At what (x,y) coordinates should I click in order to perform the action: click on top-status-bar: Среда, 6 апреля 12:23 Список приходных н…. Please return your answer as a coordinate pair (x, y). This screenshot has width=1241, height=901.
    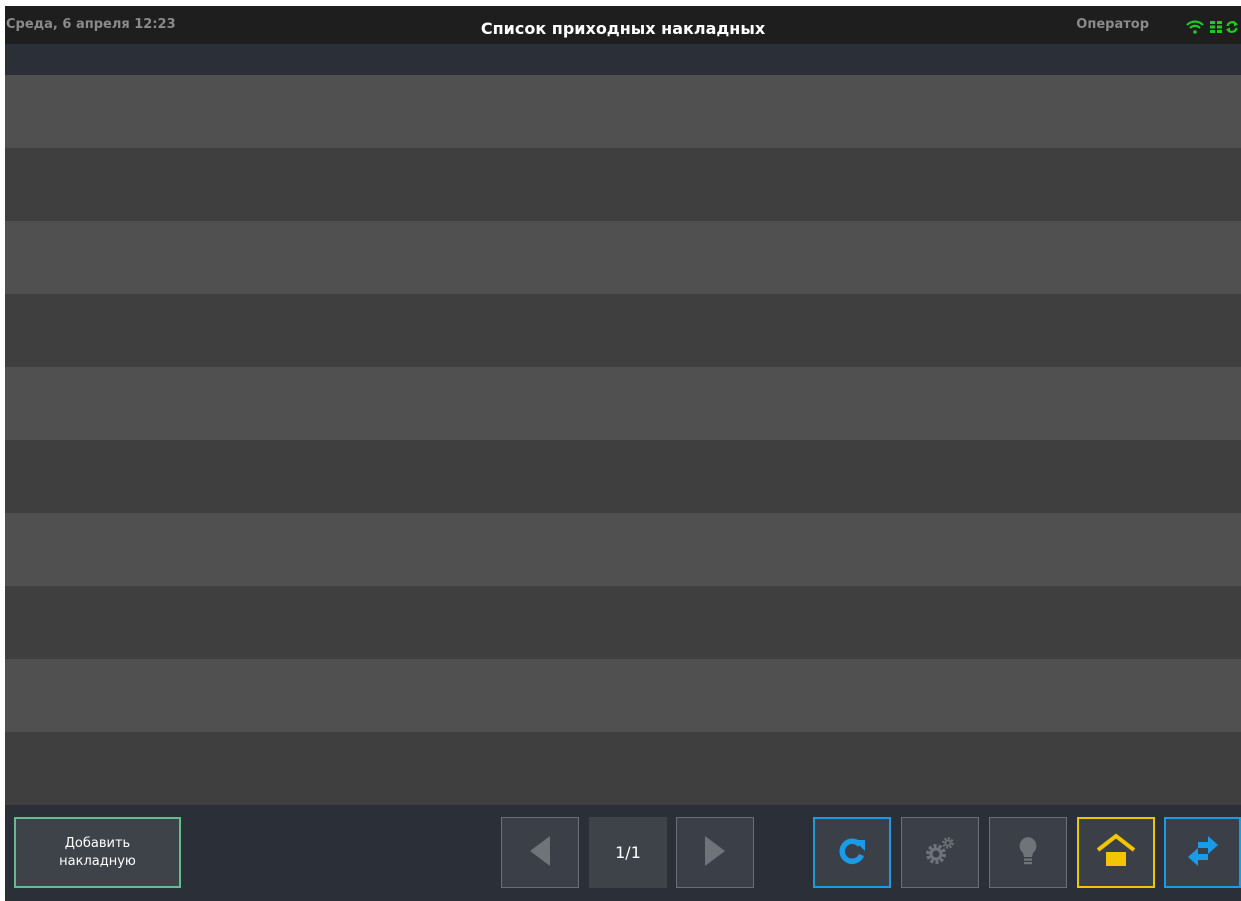
    Looking at the image, I should click on (623, 25).